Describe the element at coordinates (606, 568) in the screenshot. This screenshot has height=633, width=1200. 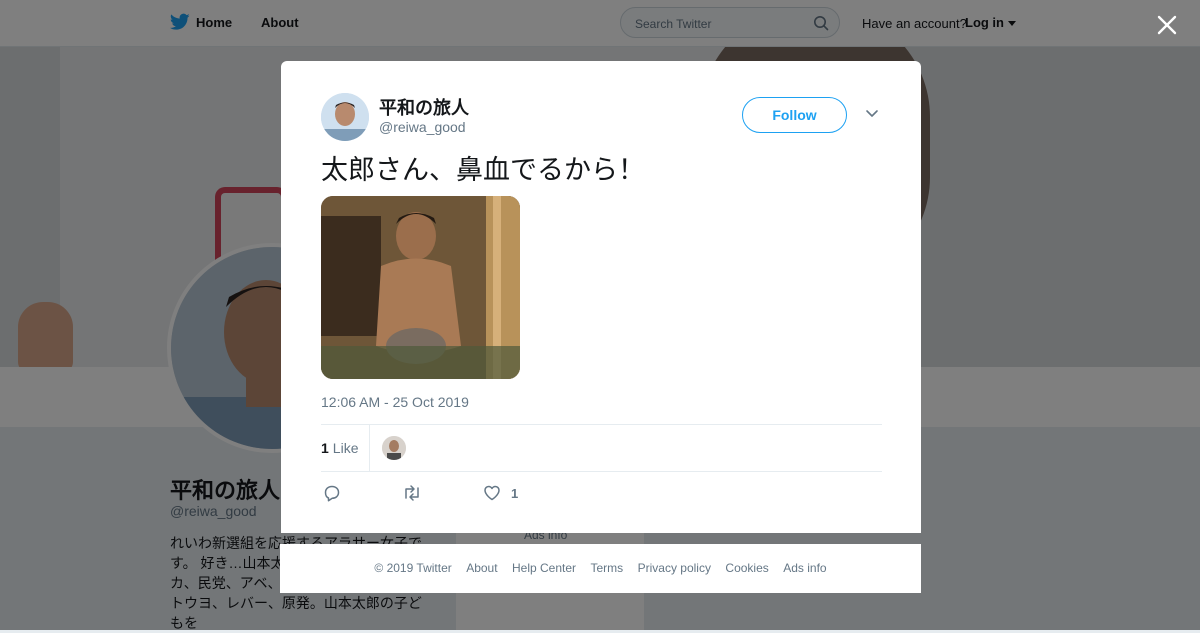
I see `footer-link-terms: Terms` at that location.